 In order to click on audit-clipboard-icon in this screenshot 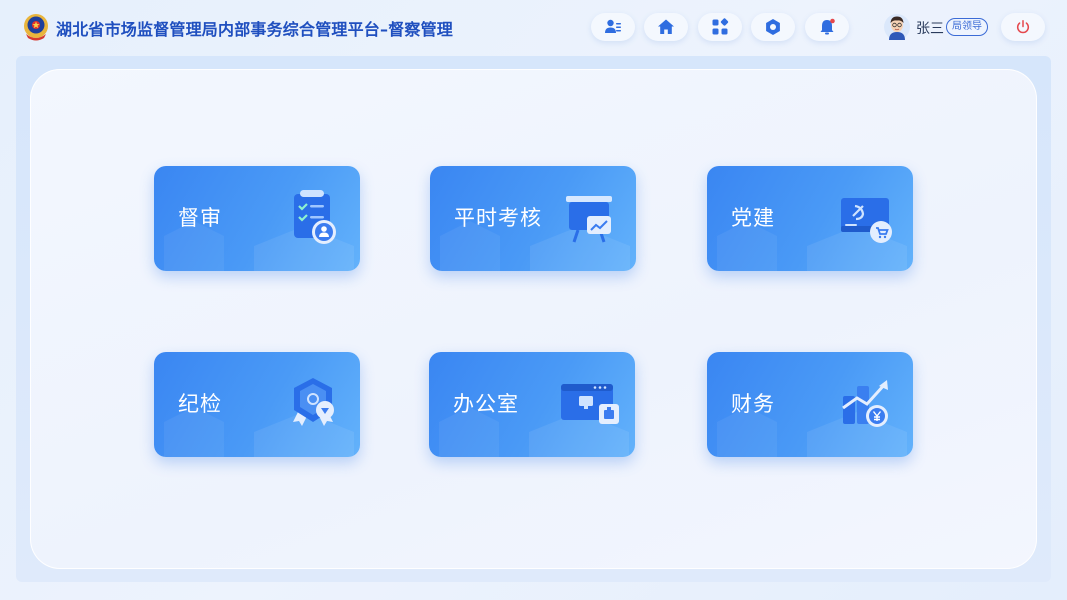, I will do `click(315, 217)`.